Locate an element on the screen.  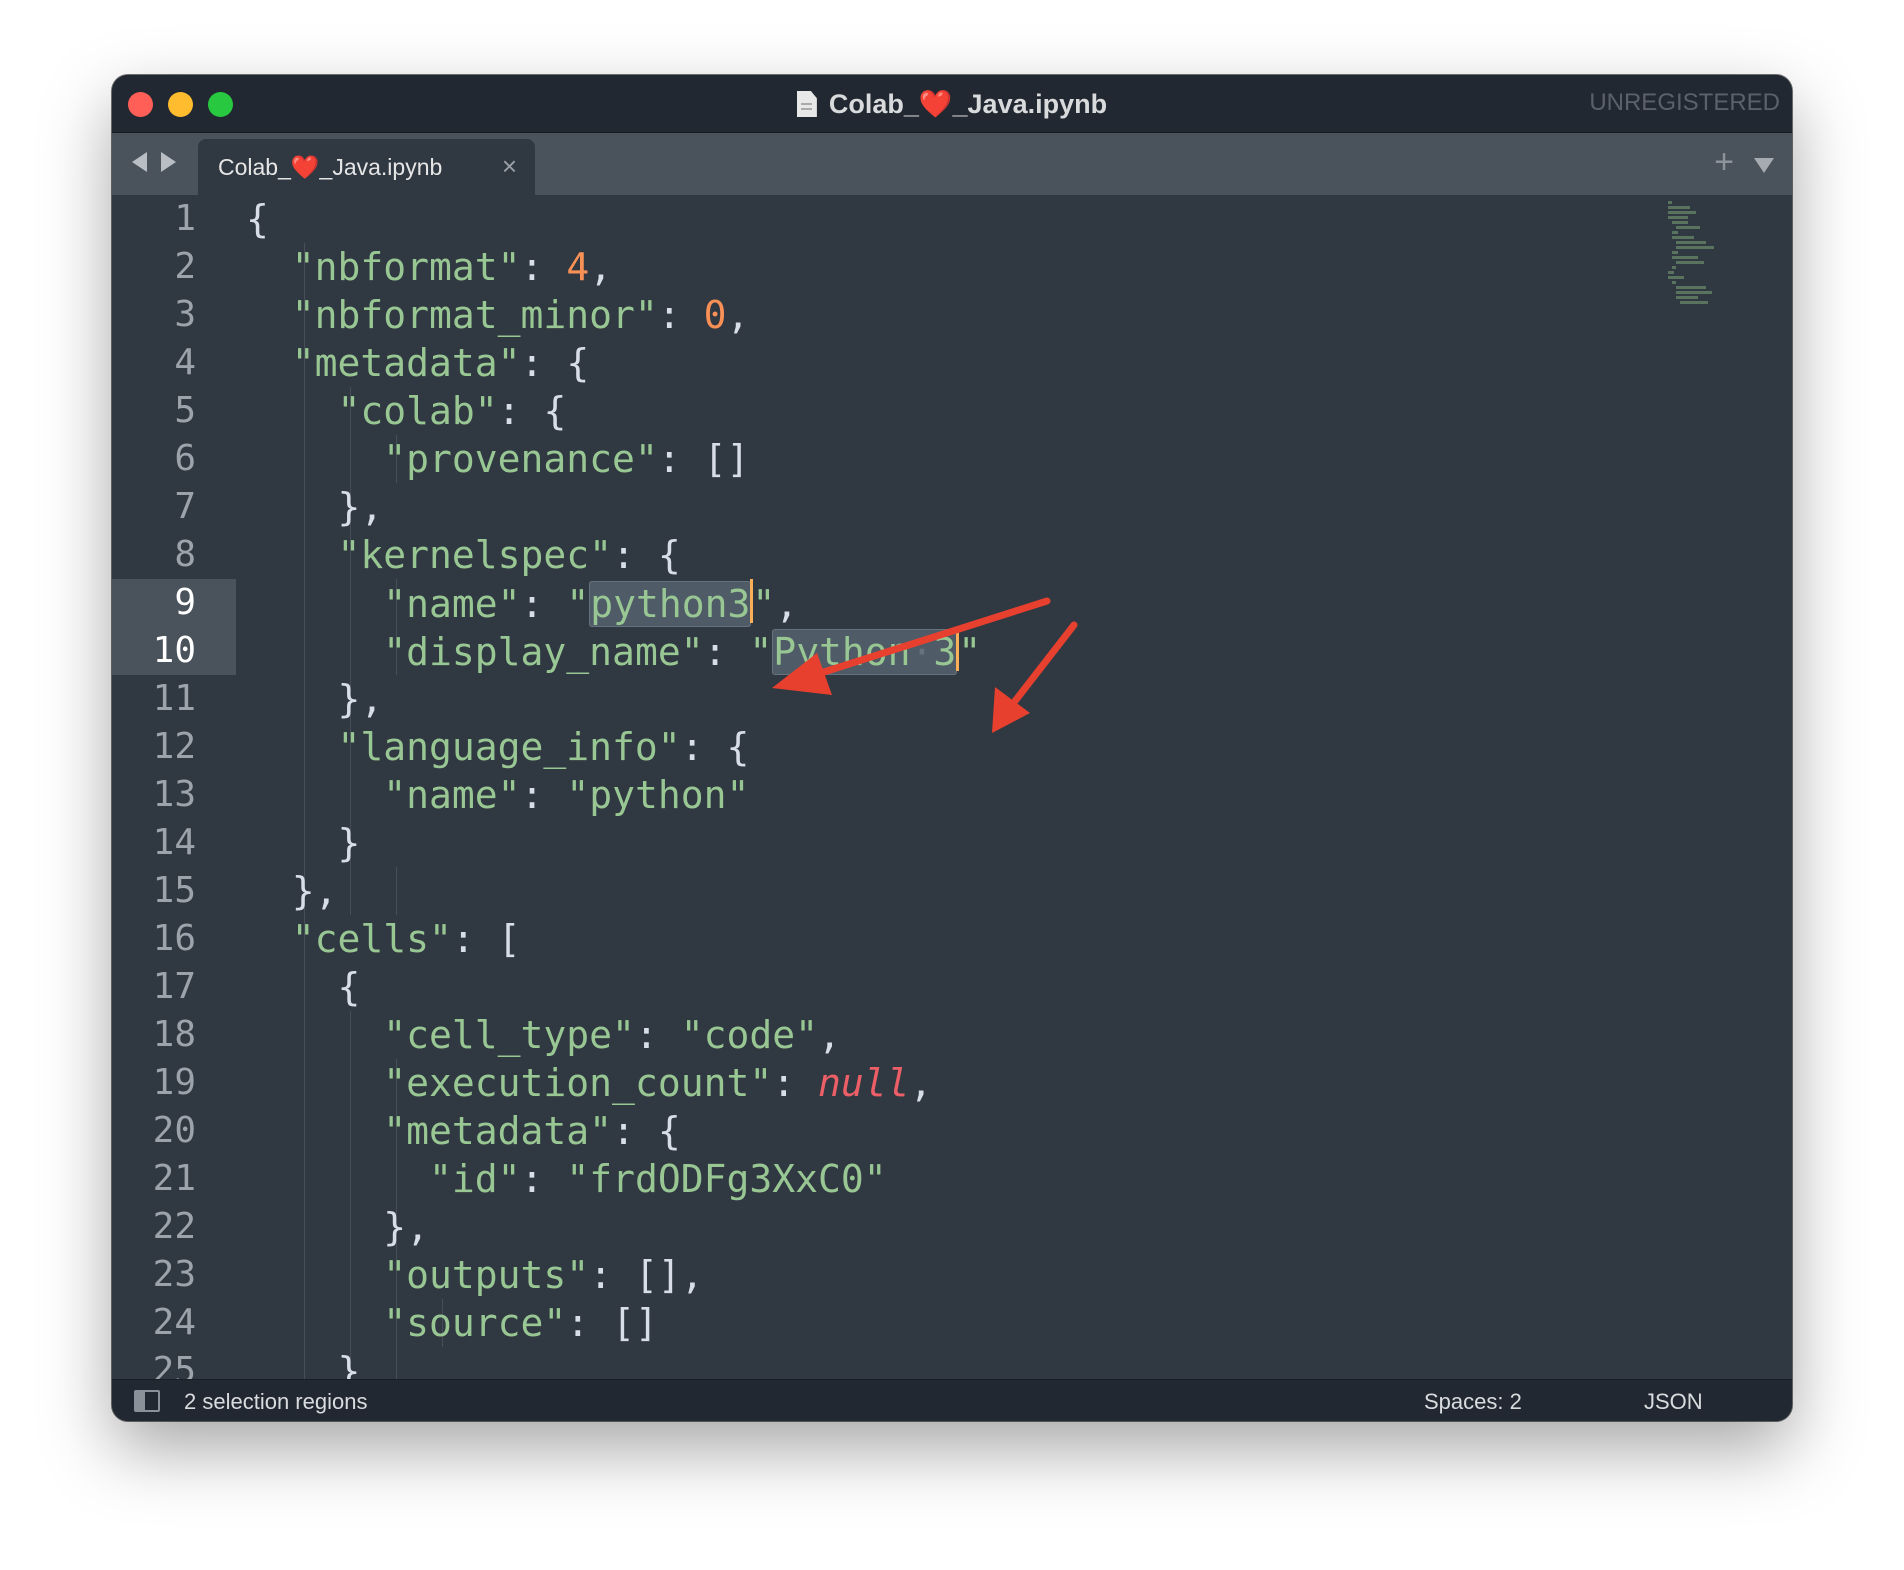
tab-bar: Colab_❤️_Java.ipynb × + is located at coordinates (952, 164).